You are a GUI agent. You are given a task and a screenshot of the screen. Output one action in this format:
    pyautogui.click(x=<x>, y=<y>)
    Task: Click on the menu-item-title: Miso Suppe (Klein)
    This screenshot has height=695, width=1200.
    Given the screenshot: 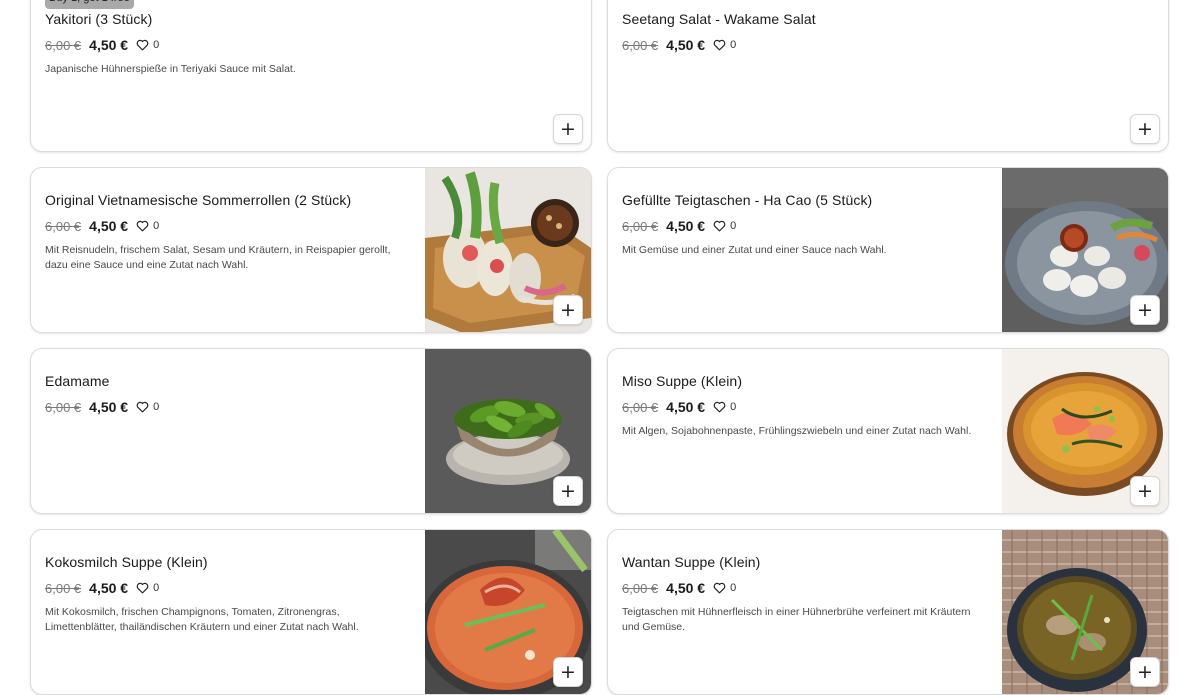 What is the action you would take?
    pyautogui.click(x=682, y=381)
    